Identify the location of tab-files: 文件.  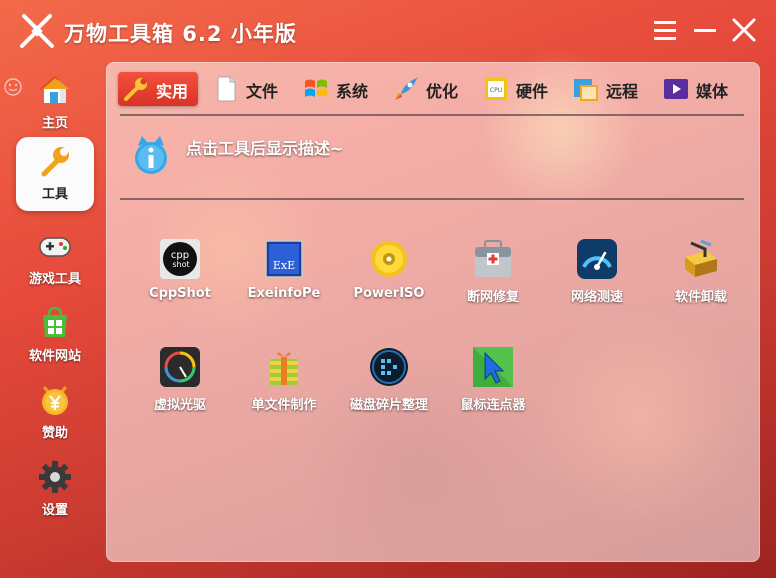
(249, 89).